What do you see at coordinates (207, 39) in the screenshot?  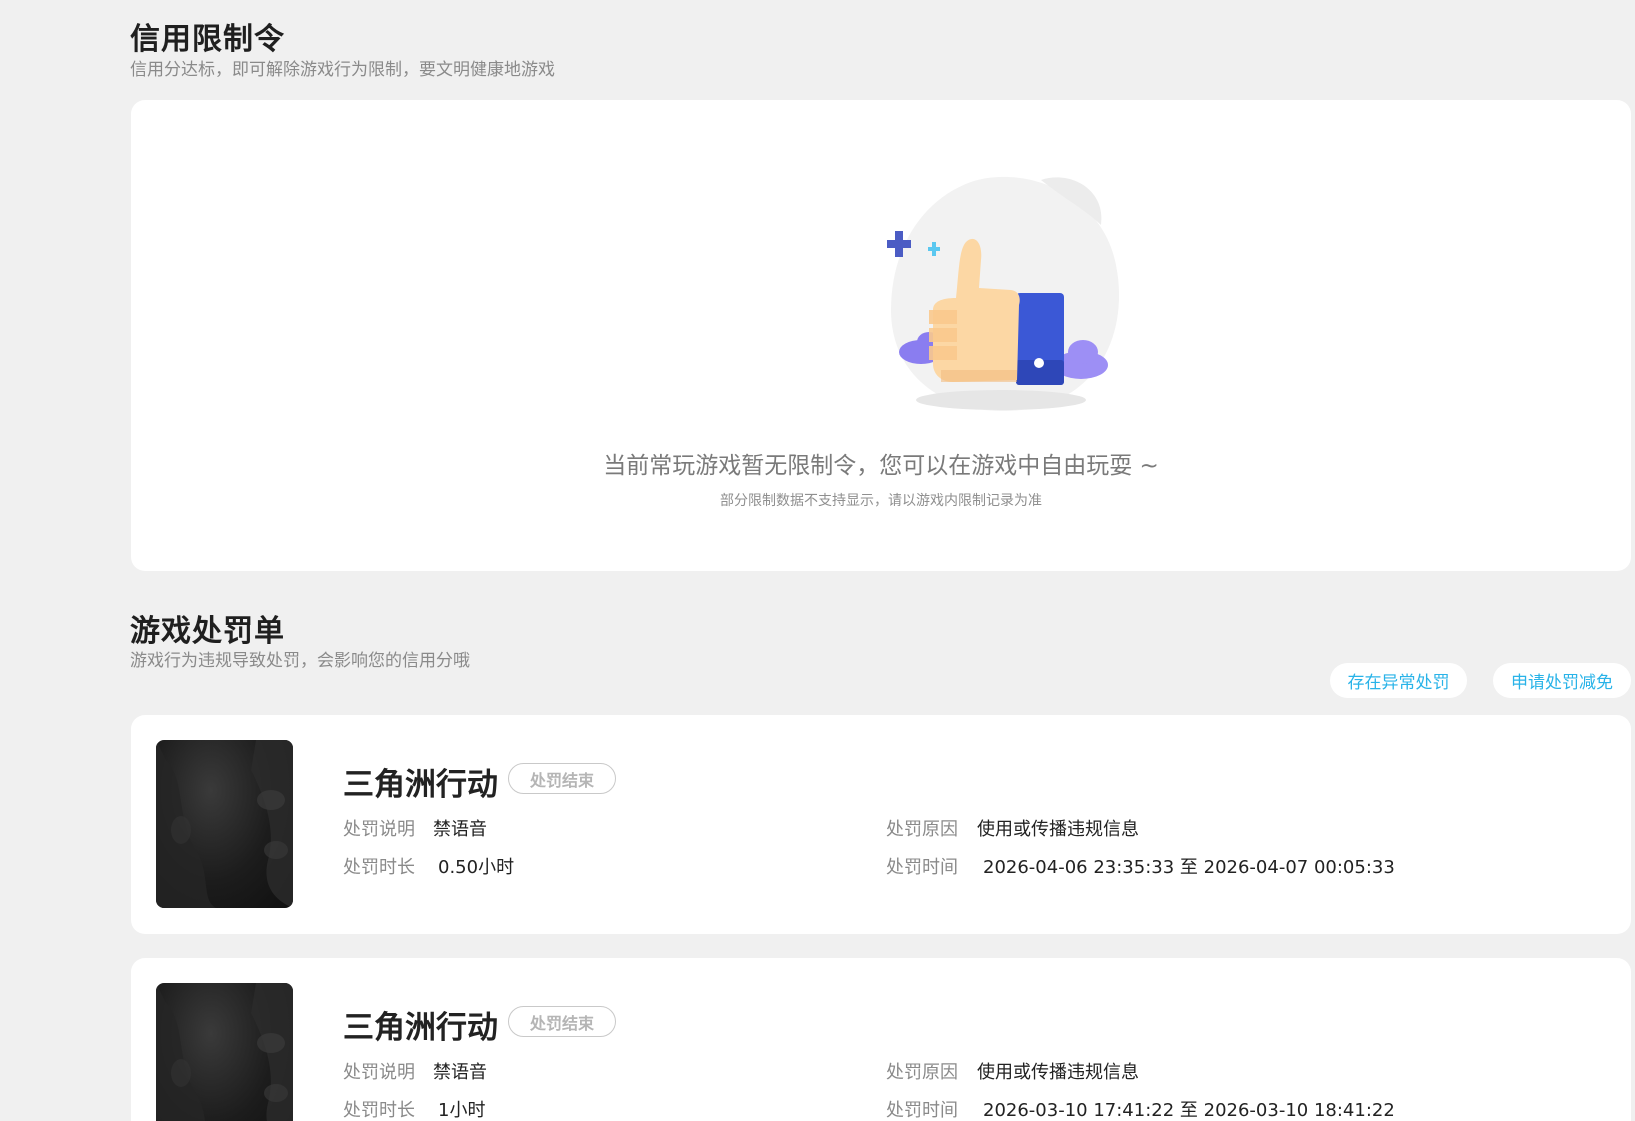 I see `restriction-section-title: 信用限制令` at bounding box center [207, 39].